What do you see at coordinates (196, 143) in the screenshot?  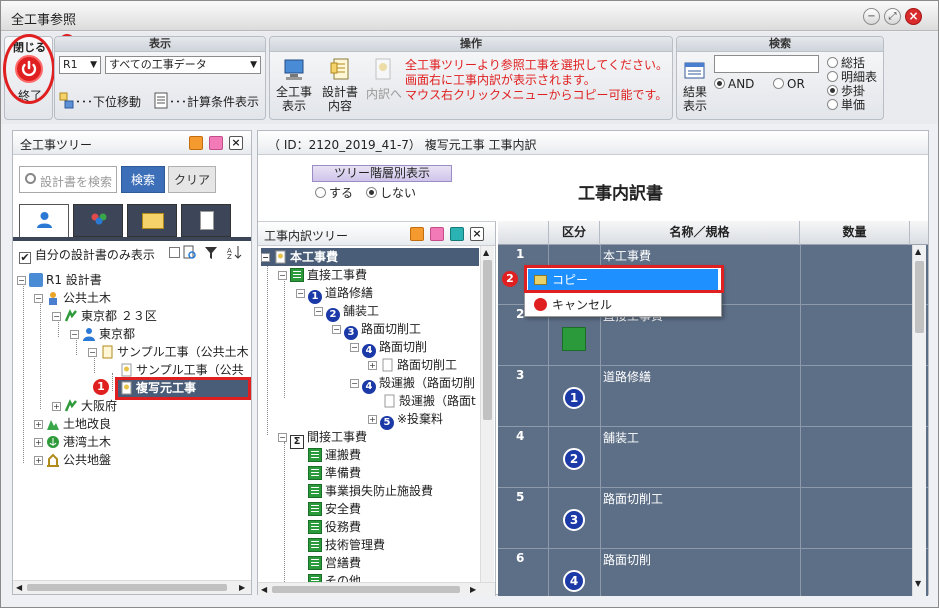 I see `folder-open-icon` at bounding box center [196, 143].